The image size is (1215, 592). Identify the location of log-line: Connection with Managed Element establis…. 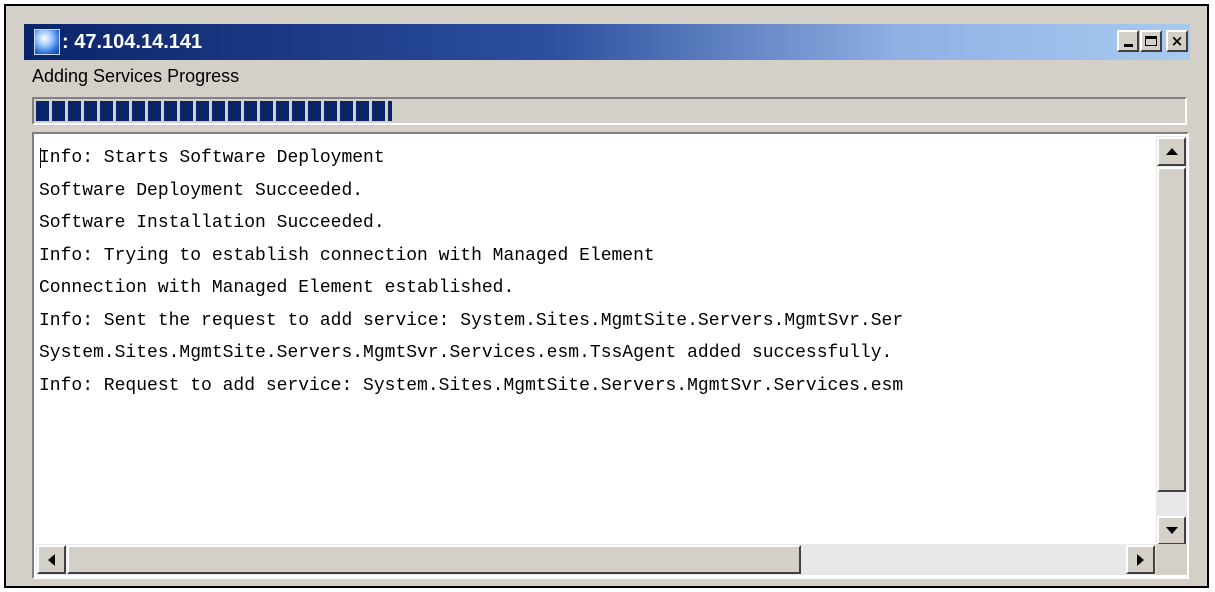
(277, 288).